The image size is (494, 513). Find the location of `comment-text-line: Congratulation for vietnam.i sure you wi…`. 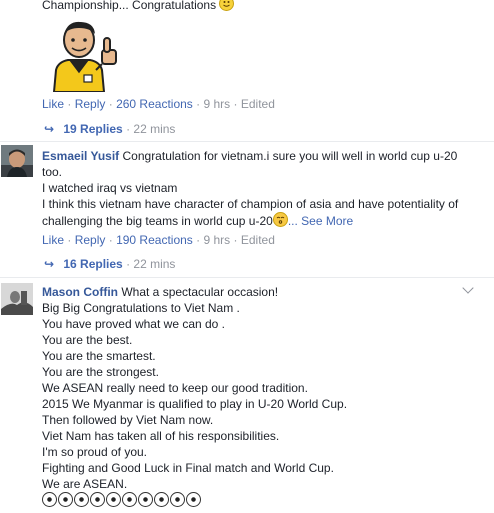

comment-text-line: Congratulation for vietnam.i sure you wi… is located at coordinates (290, 156).